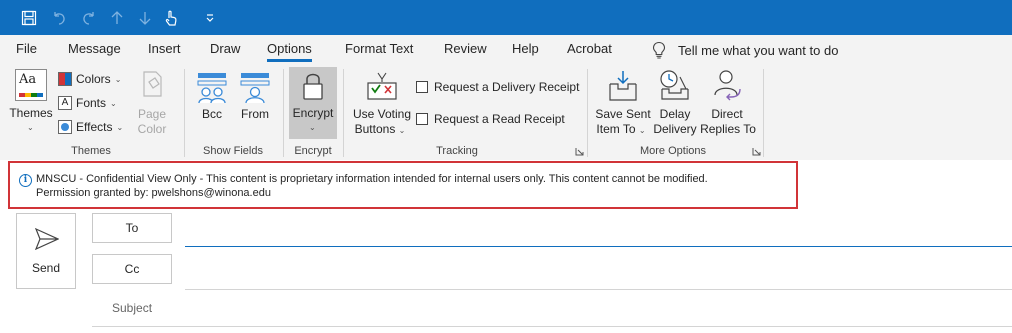  I want to click on encrypt-group-label: Encrypt, so click(313, 151).